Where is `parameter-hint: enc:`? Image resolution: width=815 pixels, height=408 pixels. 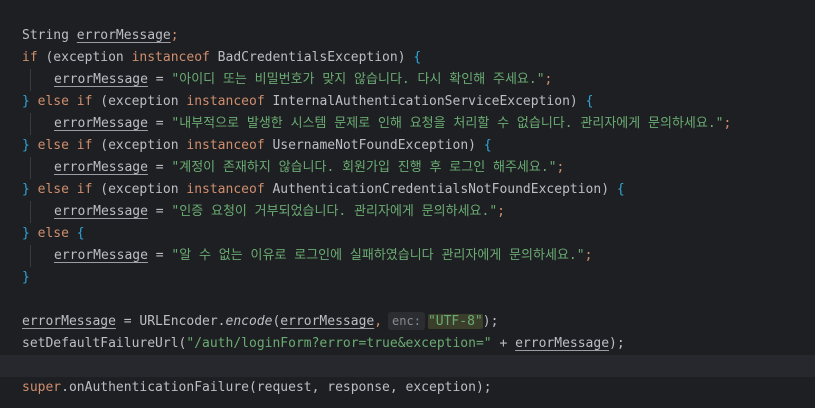 parameter-hint: enc: is located at coordinates (406, 321).